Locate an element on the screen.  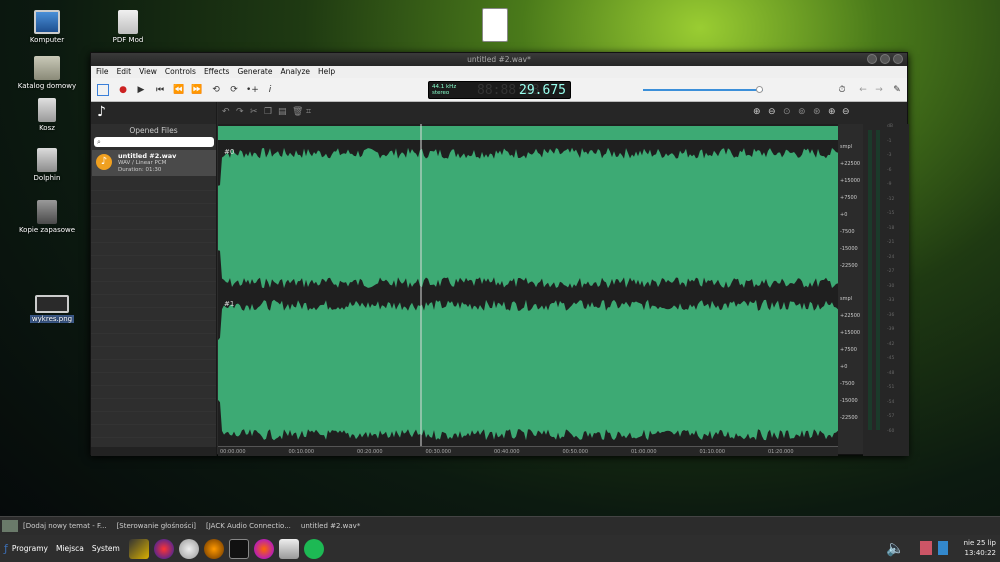
speaker-icon: 🔈 is located at coordinates (895, 548).